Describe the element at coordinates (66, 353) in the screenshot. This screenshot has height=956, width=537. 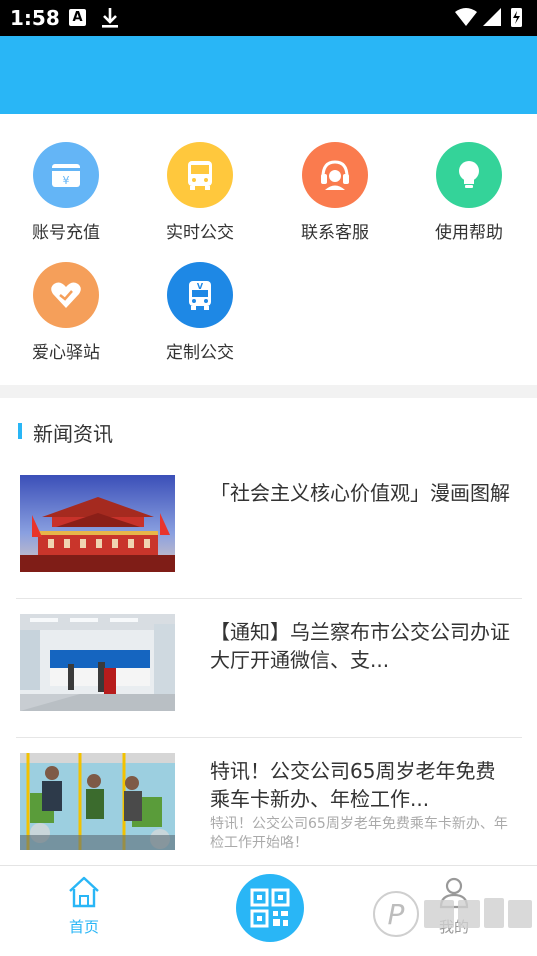
I see `grid-item-label: 爱心驿站` at that location.